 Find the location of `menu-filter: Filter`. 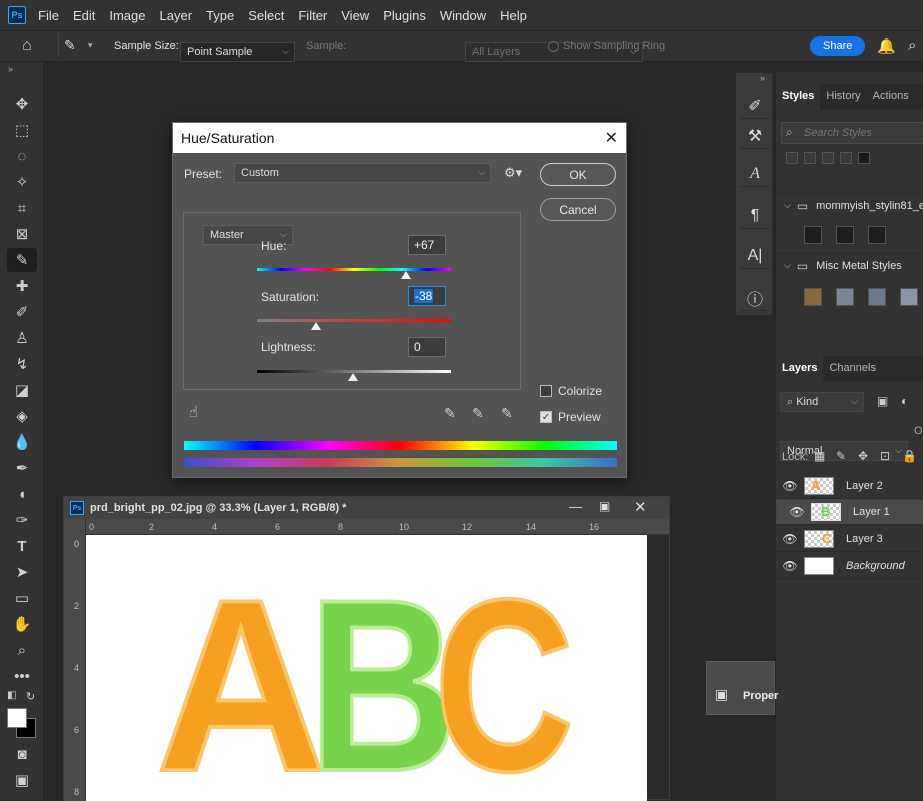

menu-filter: Filter is located at coordinates (312, 15).